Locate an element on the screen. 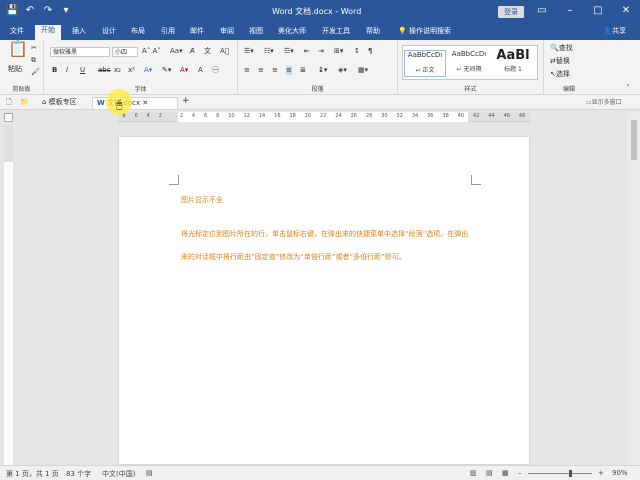 This screenshot has height=480, width=640. numbering-icon: ☷▾ is located at coordinates (269, 51).